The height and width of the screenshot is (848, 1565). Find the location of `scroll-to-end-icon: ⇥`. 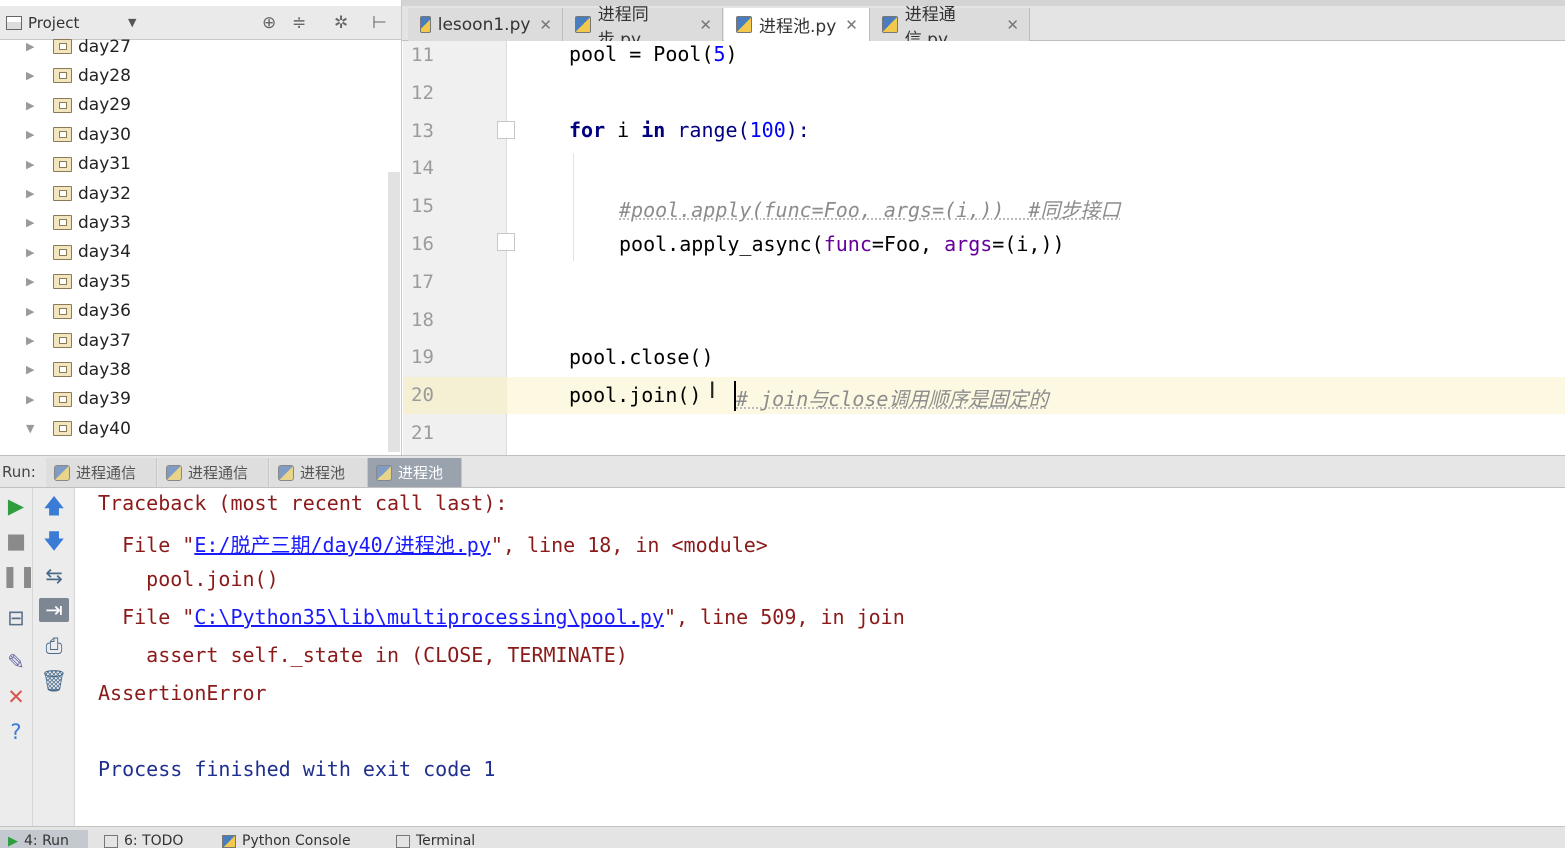

scroll-to-end-icon: ⇥ is located at coordinates (54, 610).